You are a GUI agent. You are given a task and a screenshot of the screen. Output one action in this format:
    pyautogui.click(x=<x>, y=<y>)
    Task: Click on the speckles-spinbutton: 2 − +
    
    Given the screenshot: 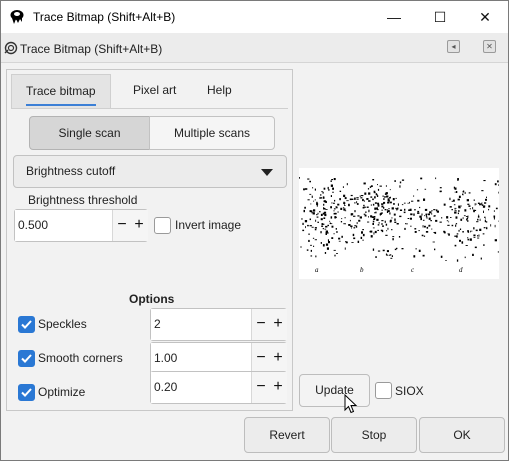 What is the action you would take?
    pyautogui.click(x=218, y=324)
    